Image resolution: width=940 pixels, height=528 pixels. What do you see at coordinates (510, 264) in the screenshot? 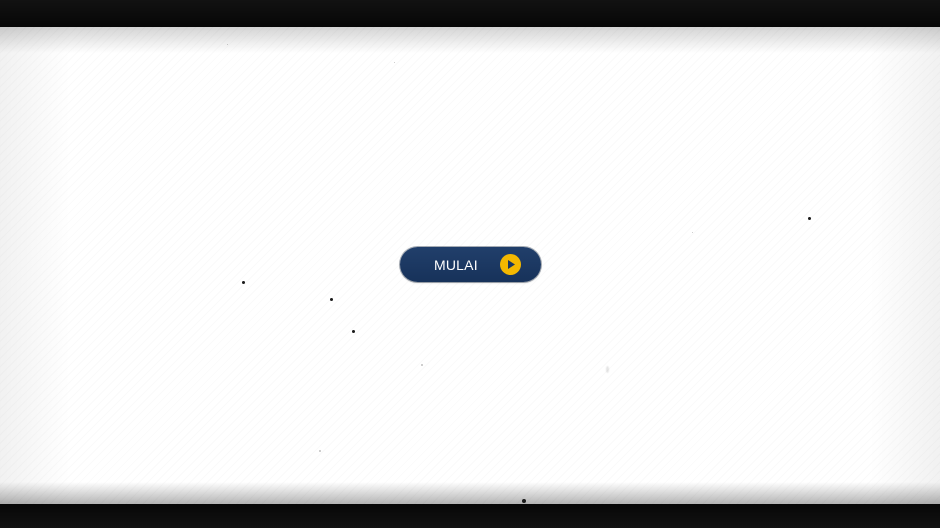
I see `play-circle-icon` at bounding box center [510, 264].